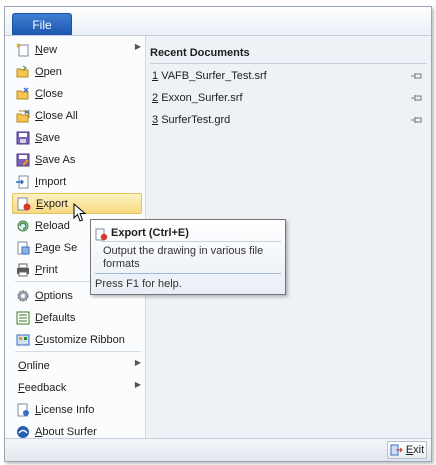 Image resolution: width=436 pixels, height=465 pixels. What do you see at coordinates (80, 339) in the screenshot?
I see `menu-item-label: Customize Ribbon` at bounding box center [80, 339].